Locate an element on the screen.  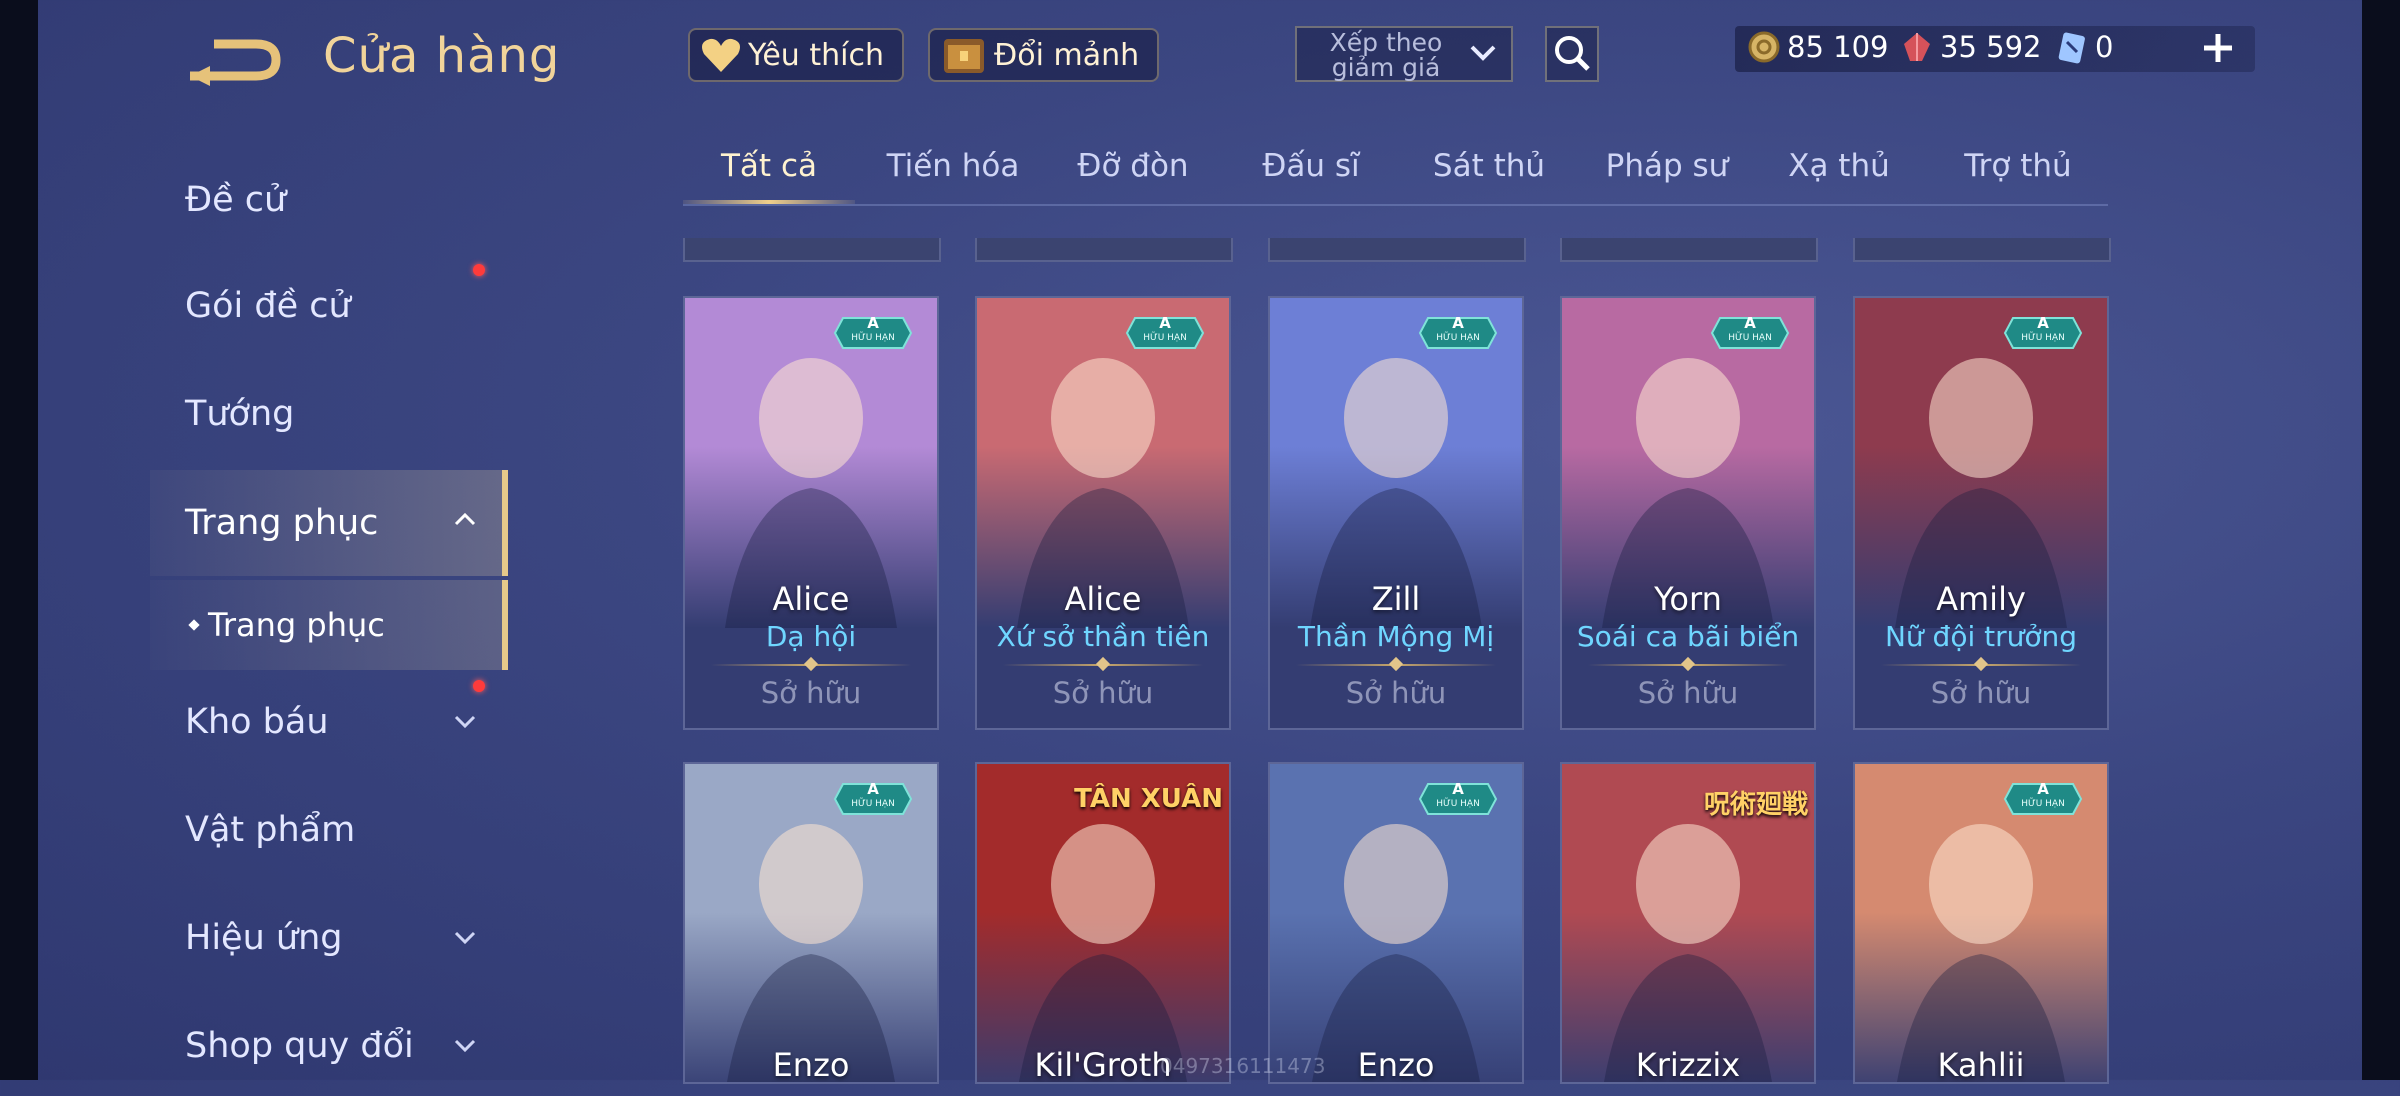
ruby-value: 35 592 is located at coordinates (1991, 47).